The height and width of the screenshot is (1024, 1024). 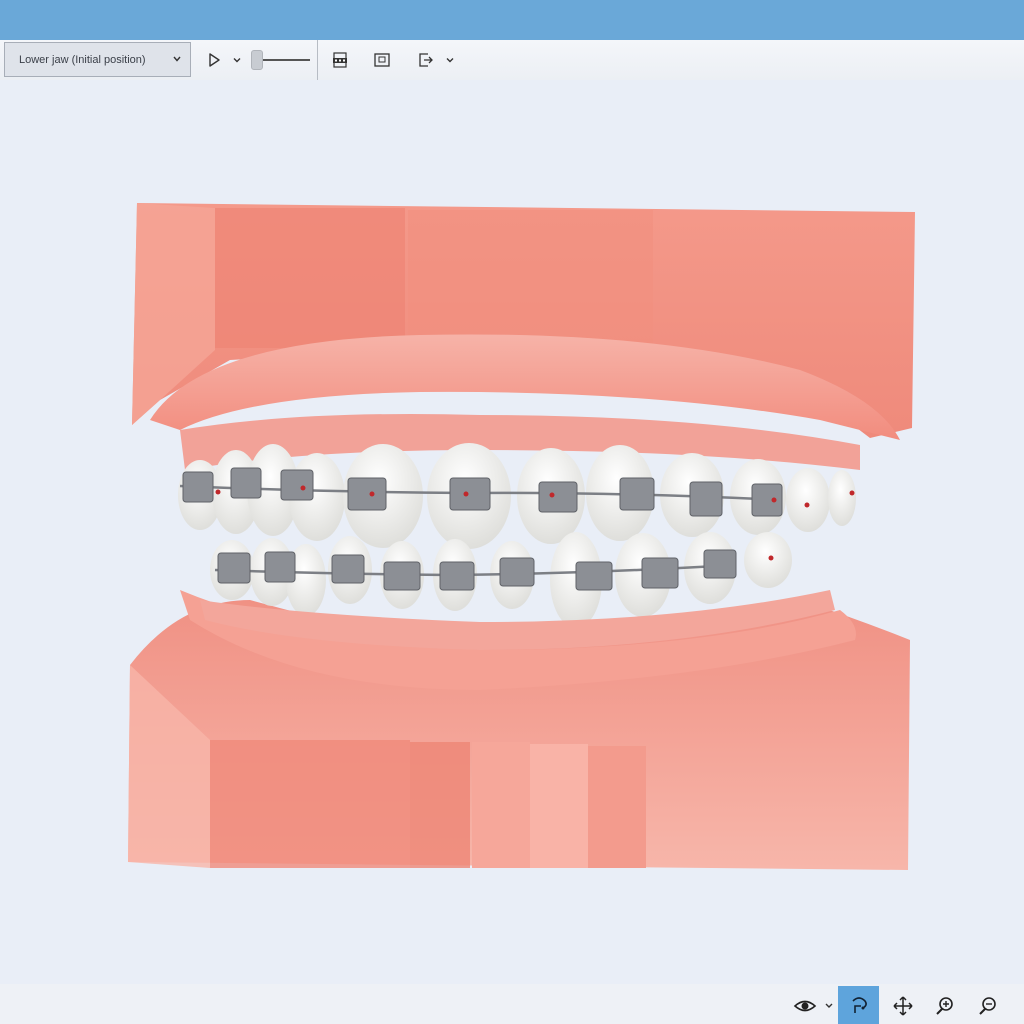 I want to click on title-bar, so click(x=512, y=20).